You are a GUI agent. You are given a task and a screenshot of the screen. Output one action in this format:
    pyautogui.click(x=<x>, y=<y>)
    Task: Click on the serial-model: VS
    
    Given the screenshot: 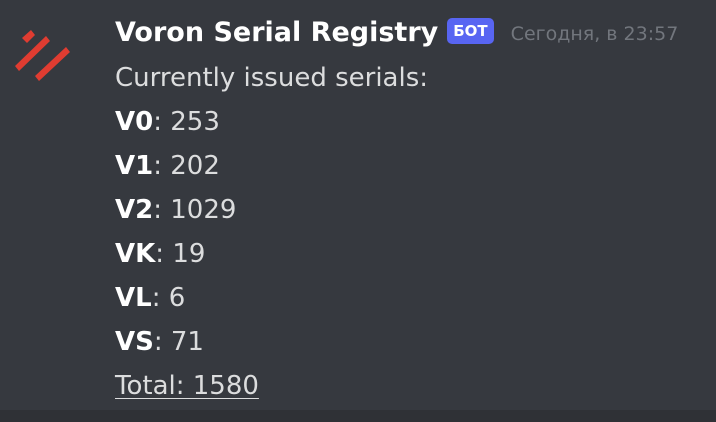 What is the action you would take?
    pyautogui.click(x=134, y=342)
    